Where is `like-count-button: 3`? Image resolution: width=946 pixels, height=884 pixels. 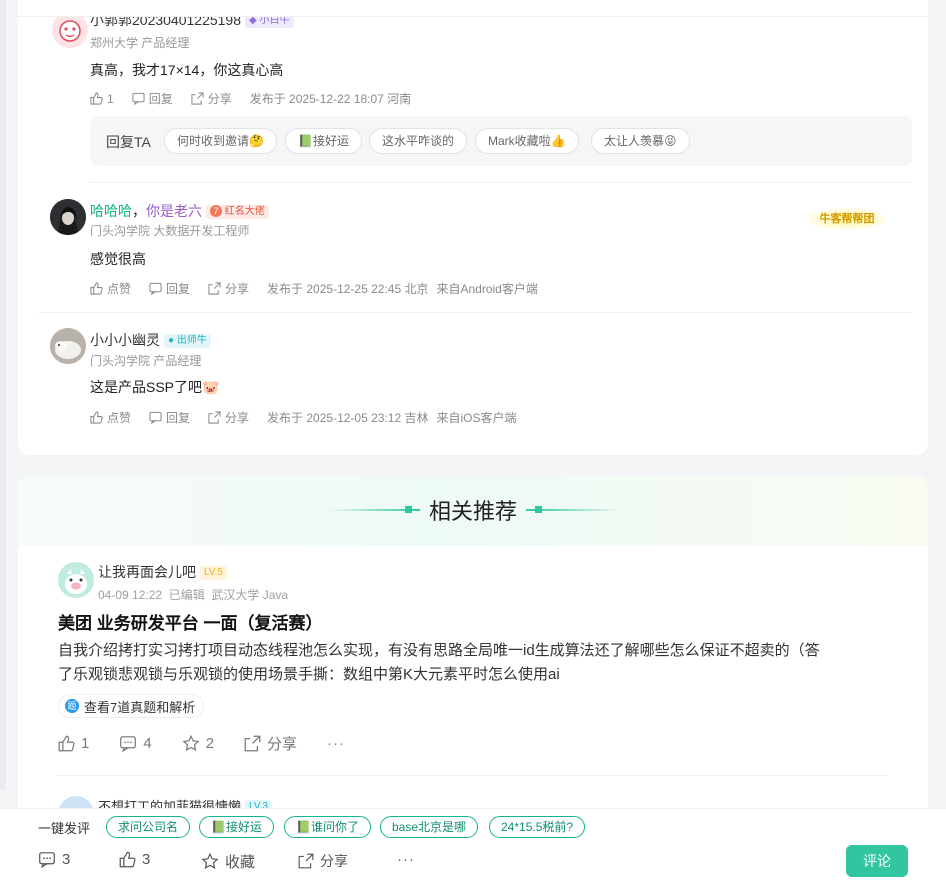
like-count-button: 3 is located at coordinates (134, 859).